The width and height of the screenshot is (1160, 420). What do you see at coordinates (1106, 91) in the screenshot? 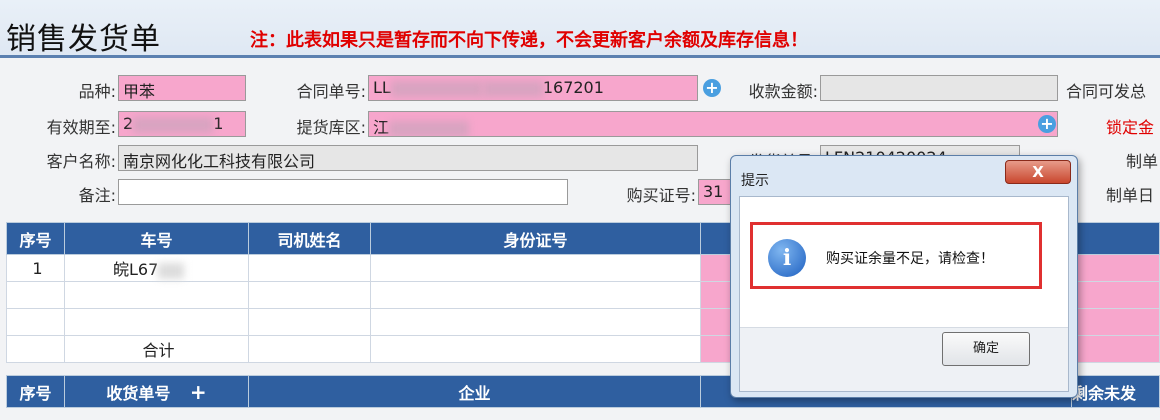
I see `contract-shippable-label: 合同可发总` at bounding box center [1106, 91].